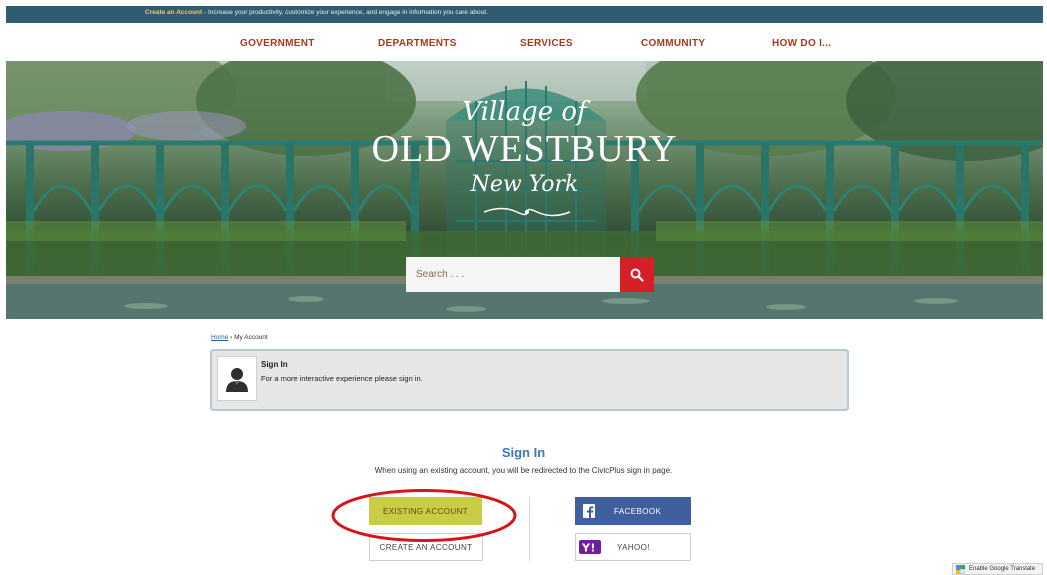 The image size is (1047, 575). What do you see at coordinates (523, 452) in the screenshot?
I see `signin-heading: Sign In` at bounding box center [523, 452].